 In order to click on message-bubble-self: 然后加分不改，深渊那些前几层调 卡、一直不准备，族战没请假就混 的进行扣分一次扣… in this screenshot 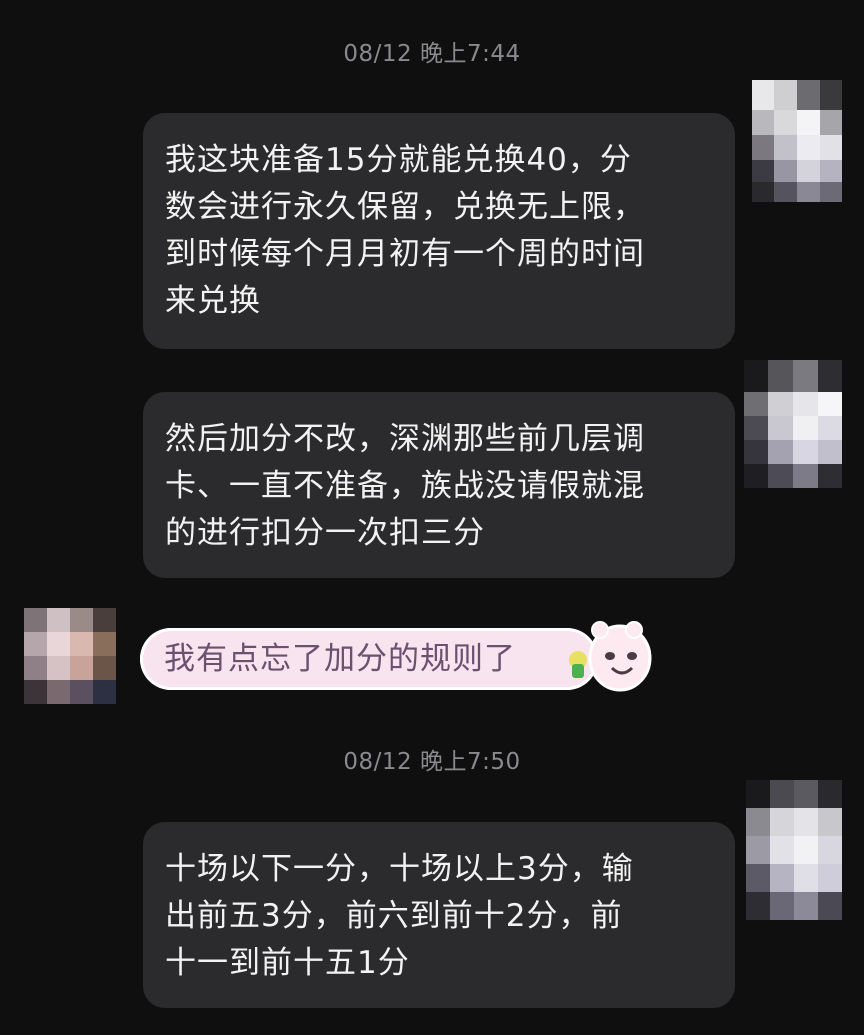, I will do `click(439, 485)`.